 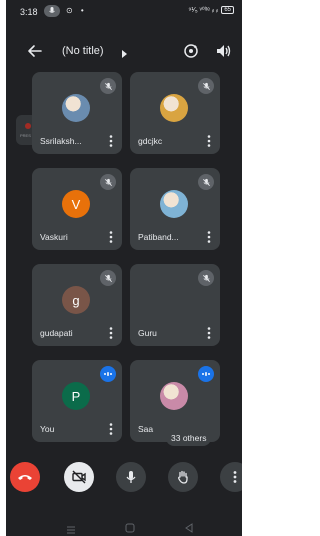 I want to click on presentation-chip-label: PRES, so click(x=25, y=135).